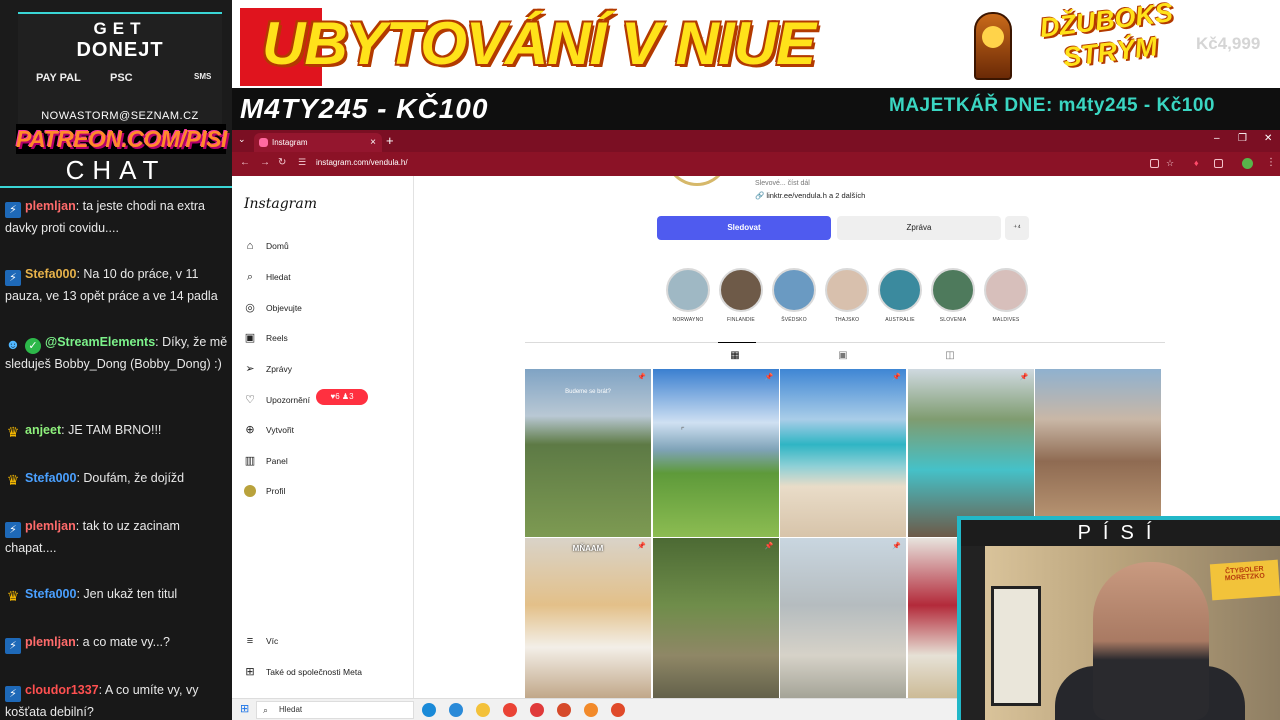  I want to click on taskbar-search: ⌕ Hledat, so click(335, 710).